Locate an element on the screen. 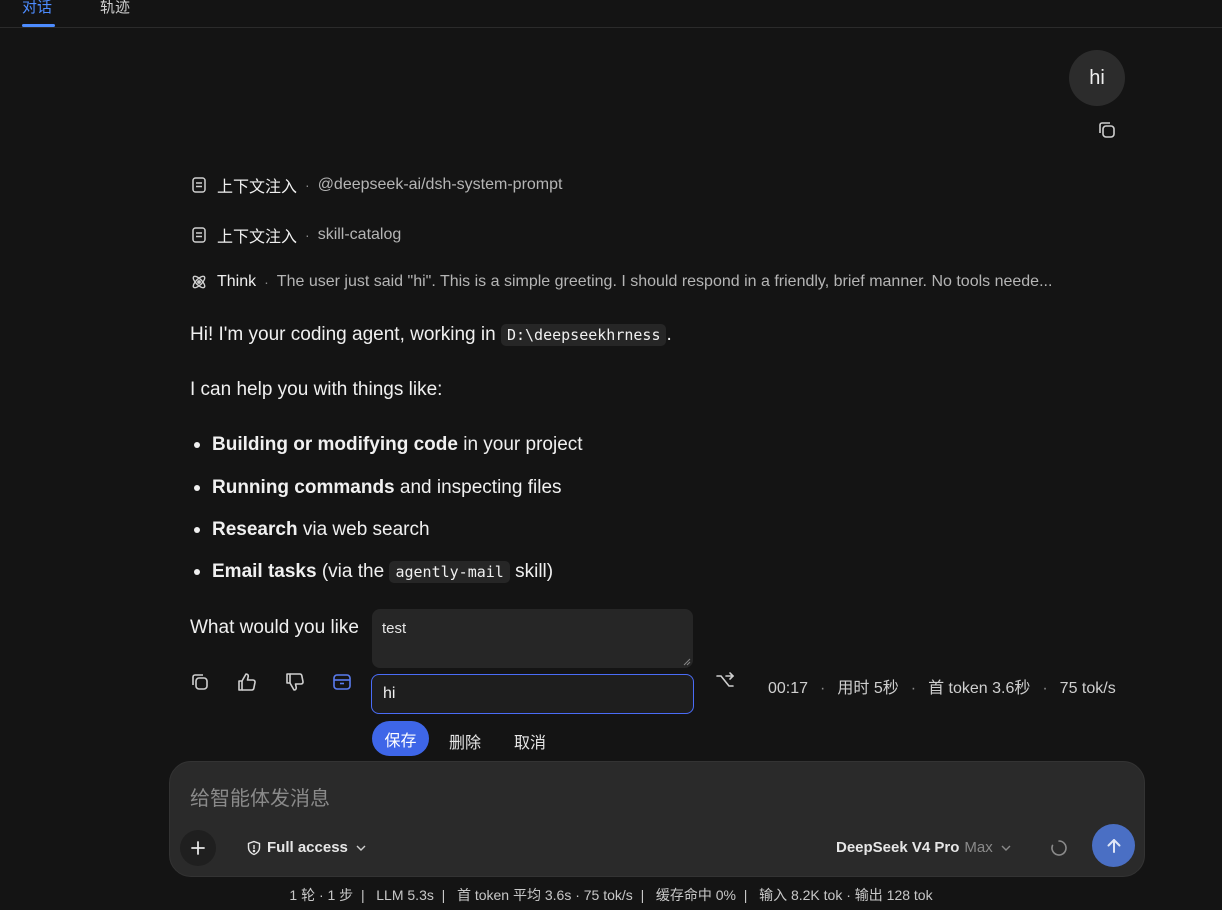 Image resolution: width=1222 pixels, height=910 pixels. think-title: Think is located at coordinates (237, 281).